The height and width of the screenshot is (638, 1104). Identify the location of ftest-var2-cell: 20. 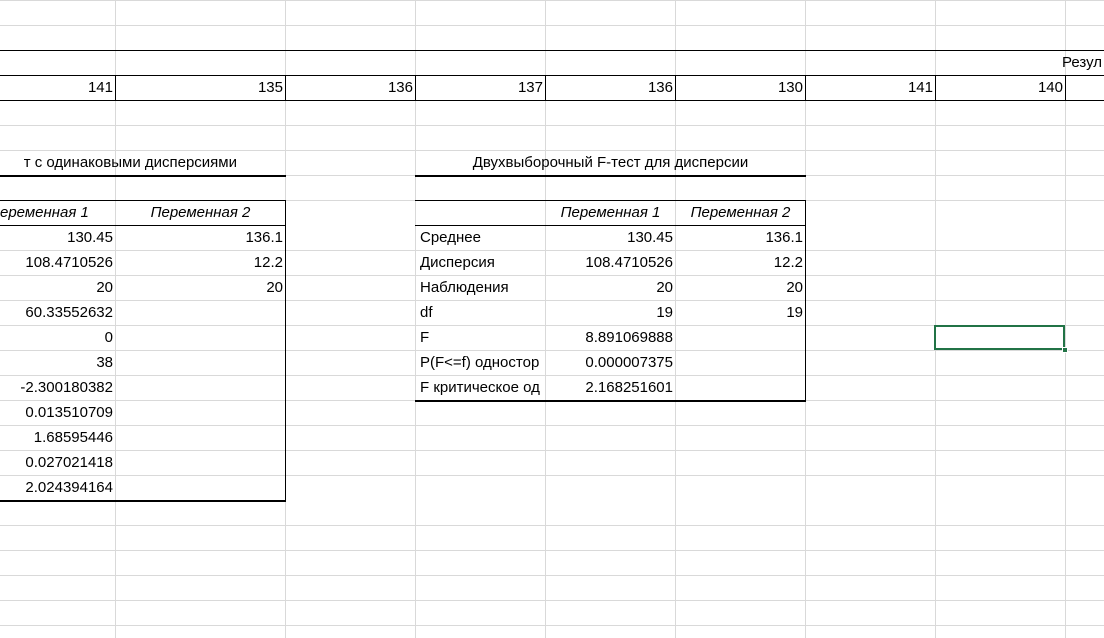
(740, 288).